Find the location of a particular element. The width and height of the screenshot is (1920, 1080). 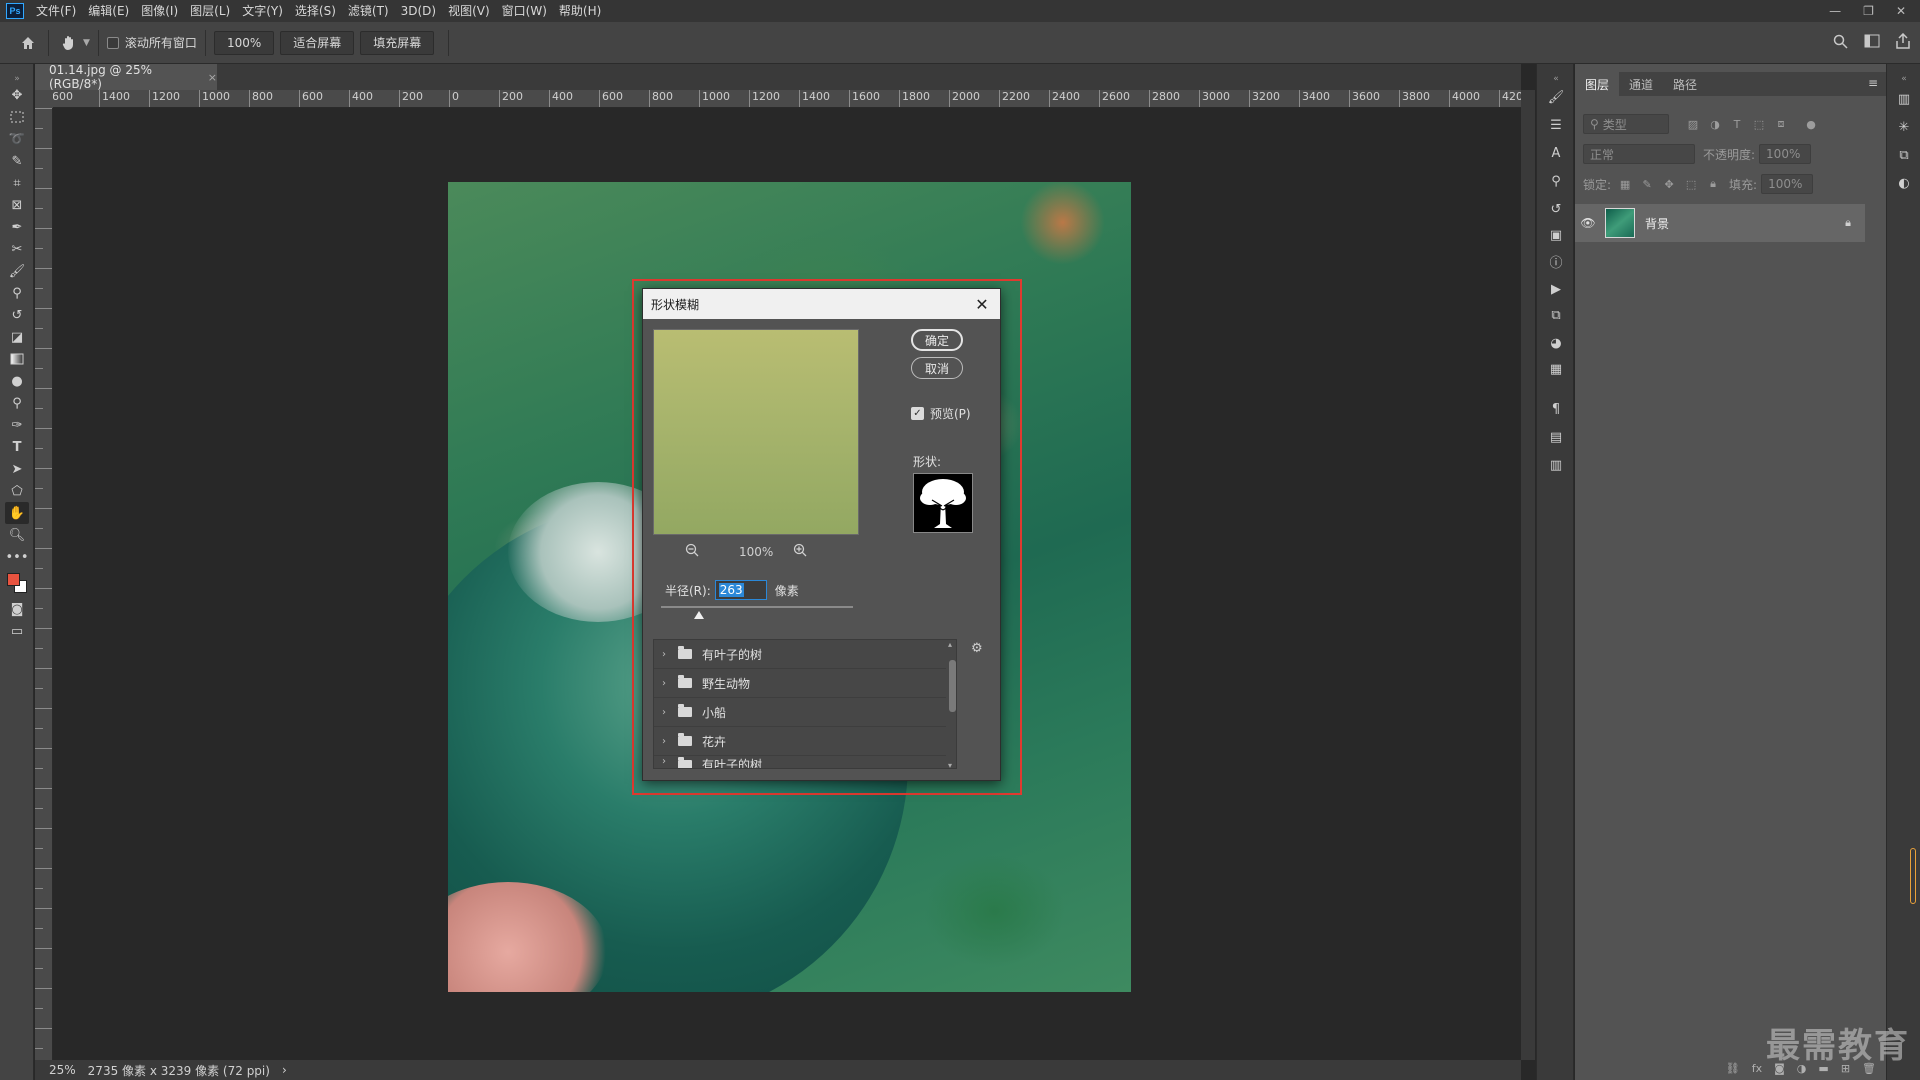

lock-artboard-icon: ⬚ is located at coordinates (1691, 184).